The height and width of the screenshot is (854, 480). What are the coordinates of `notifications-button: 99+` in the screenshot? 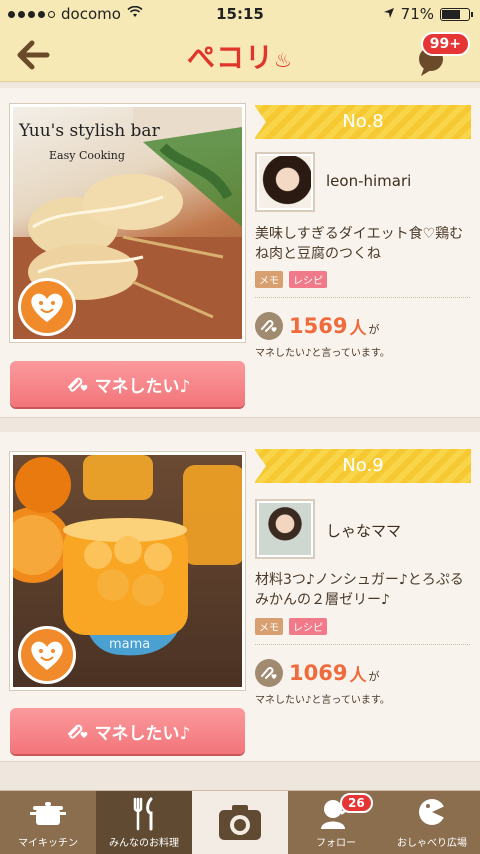 It's located at (440, 56).